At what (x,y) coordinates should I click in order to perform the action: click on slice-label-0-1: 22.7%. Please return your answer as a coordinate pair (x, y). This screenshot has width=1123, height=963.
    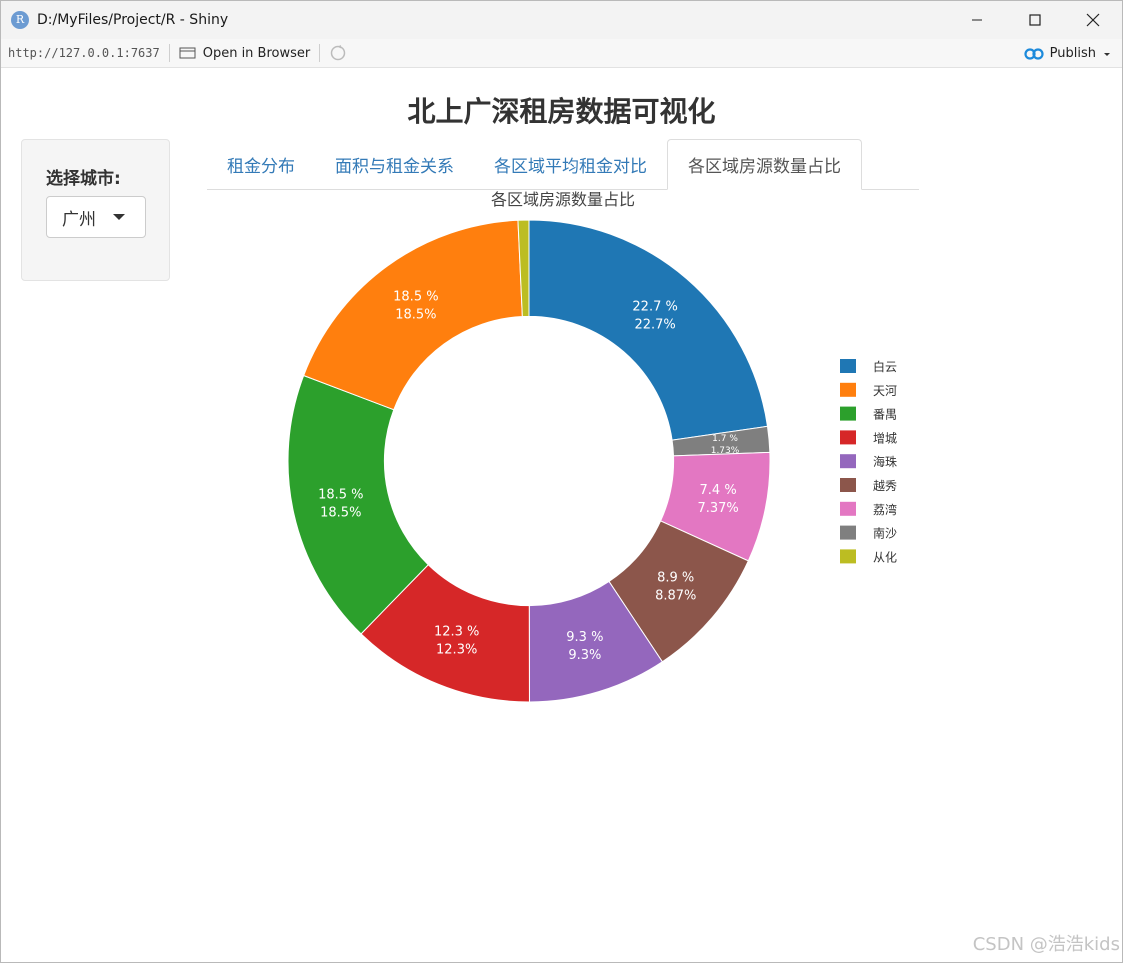
    Looking at the image, I should click on (654, 325).